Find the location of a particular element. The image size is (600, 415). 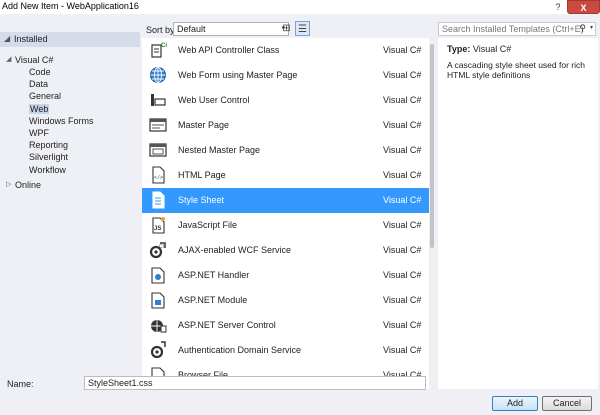

tree-item-web: Web is located at coordinates (39, 109).